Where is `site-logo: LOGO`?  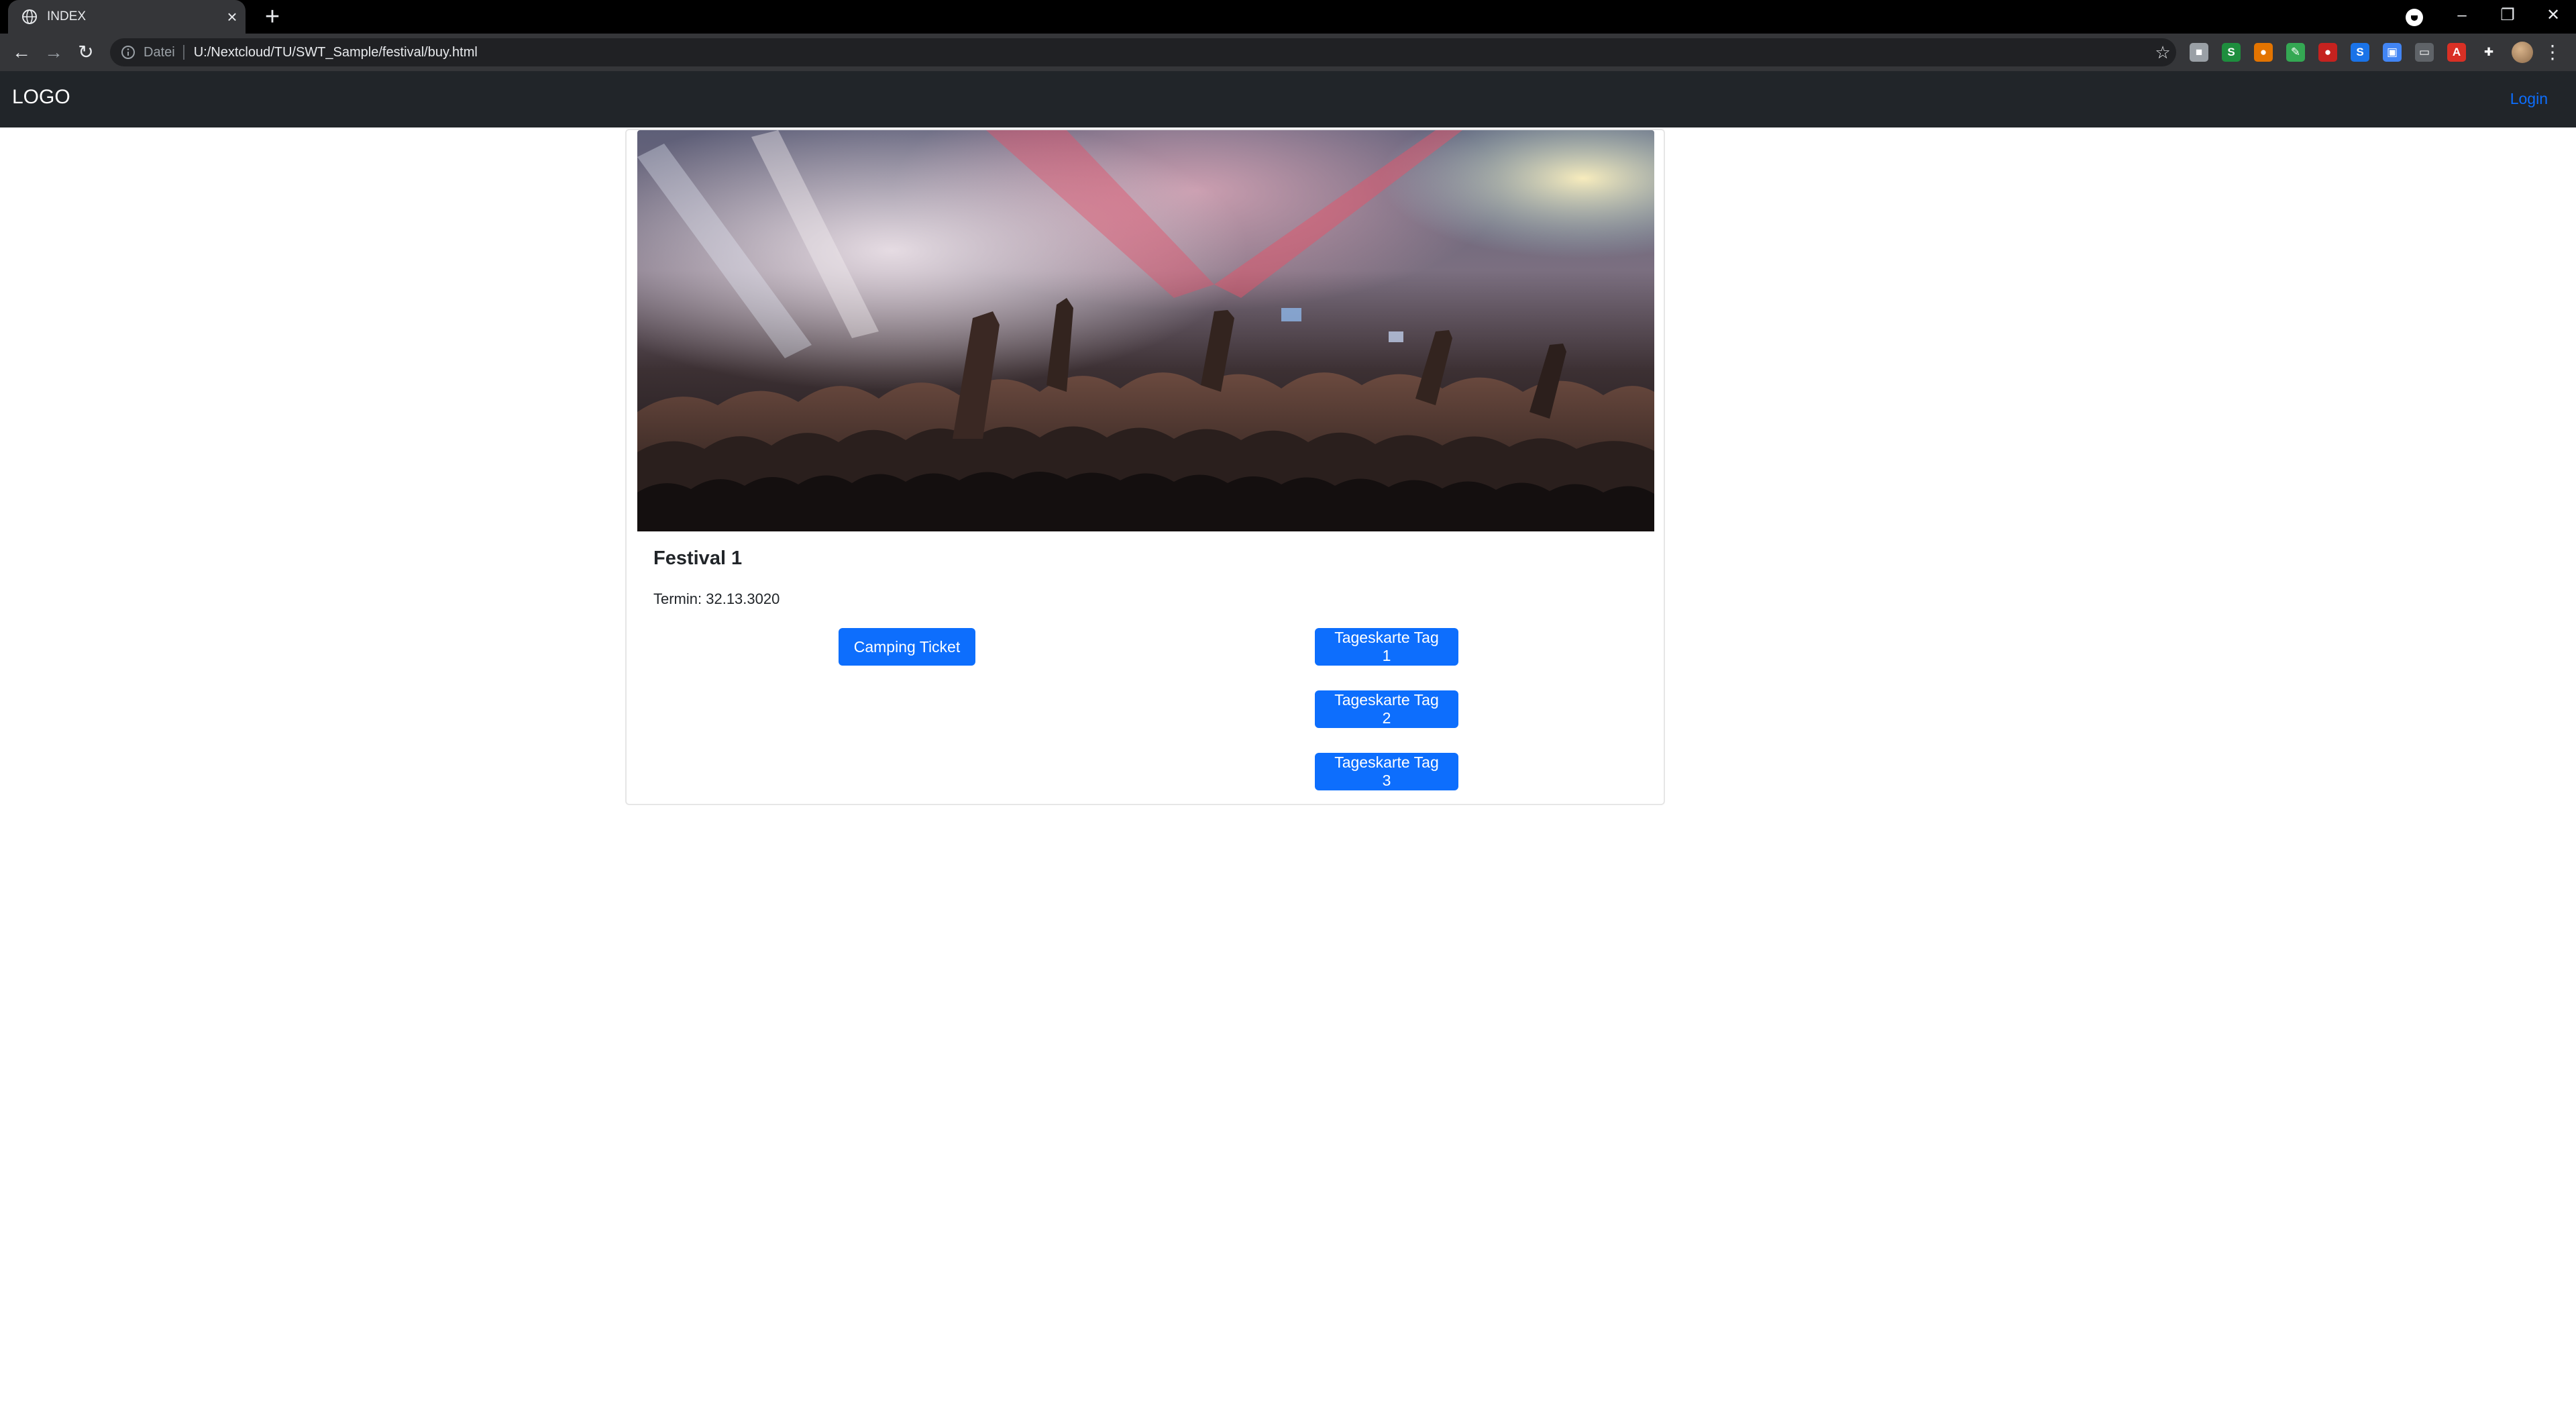
site-logo: LOGO is located at coordinates (41, 98).